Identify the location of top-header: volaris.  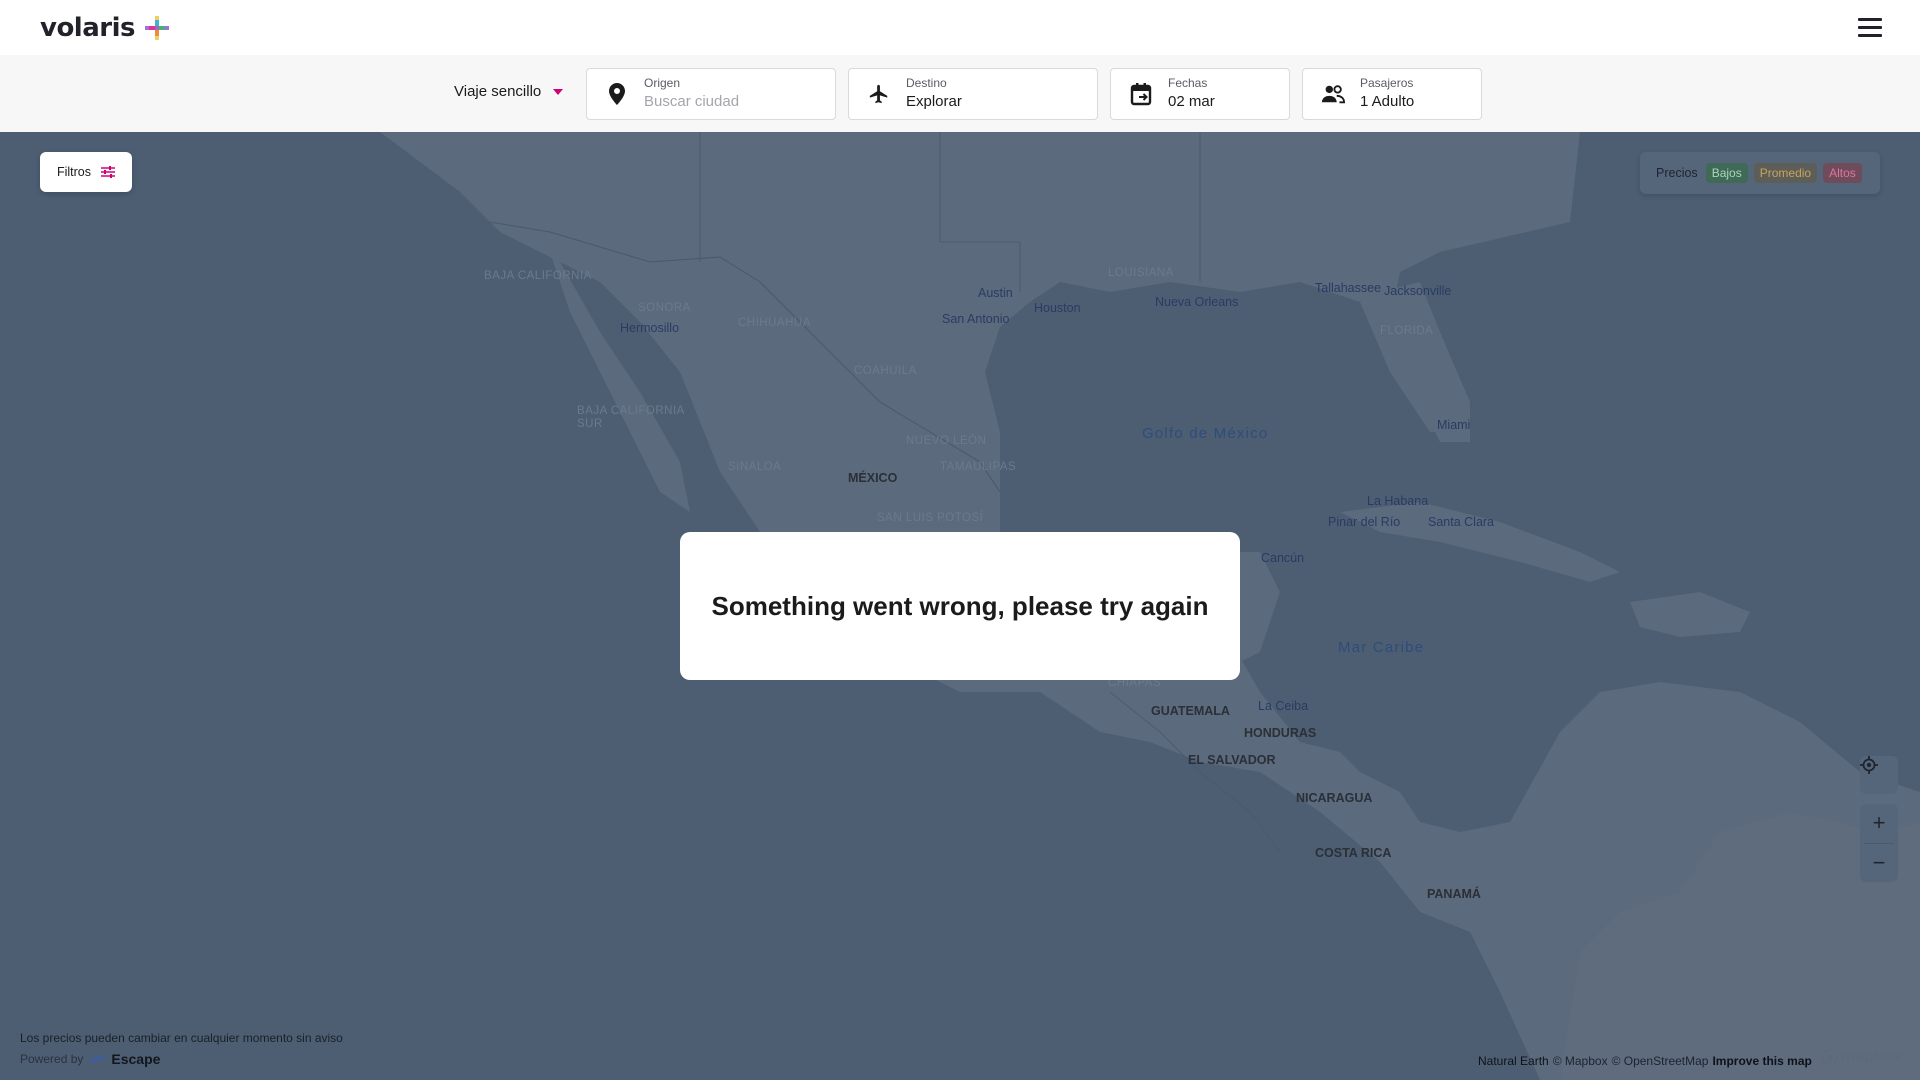
(960, 27).